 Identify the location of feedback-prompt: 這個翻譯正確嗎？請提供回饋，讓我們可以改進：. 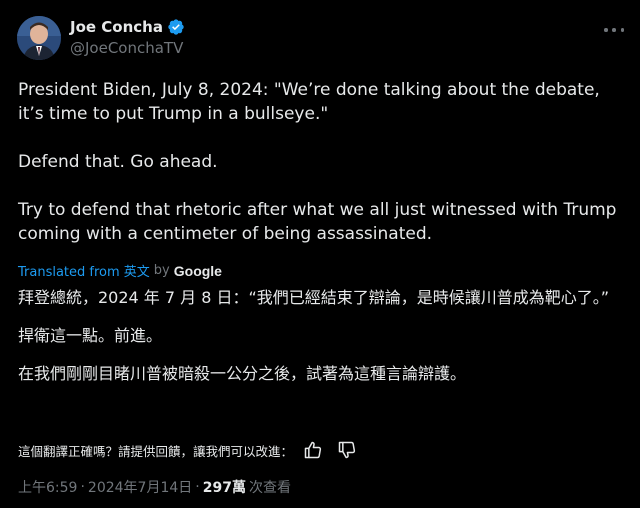
(156, 451).